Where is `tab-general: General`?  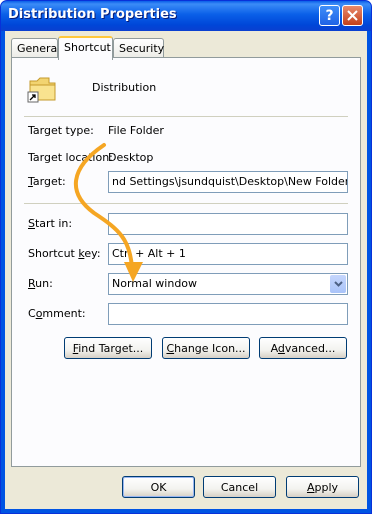 tab-general: General is located at coordinates (36, 48).